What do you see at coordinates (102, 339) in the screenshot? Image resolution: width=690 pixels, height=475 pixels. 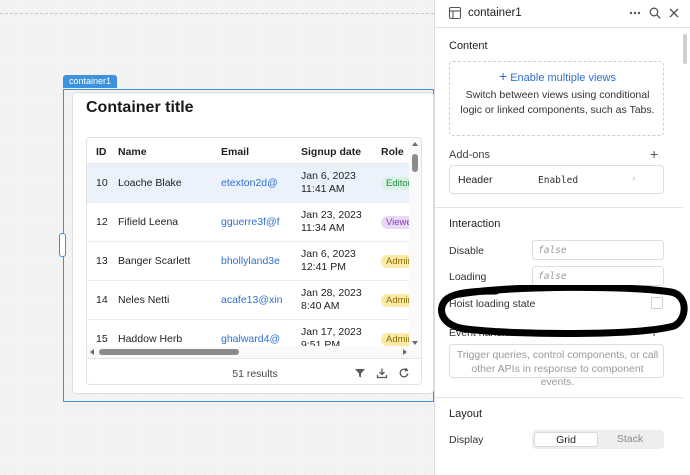 I see `cell-id: 15` at bounding box center [102, 339].